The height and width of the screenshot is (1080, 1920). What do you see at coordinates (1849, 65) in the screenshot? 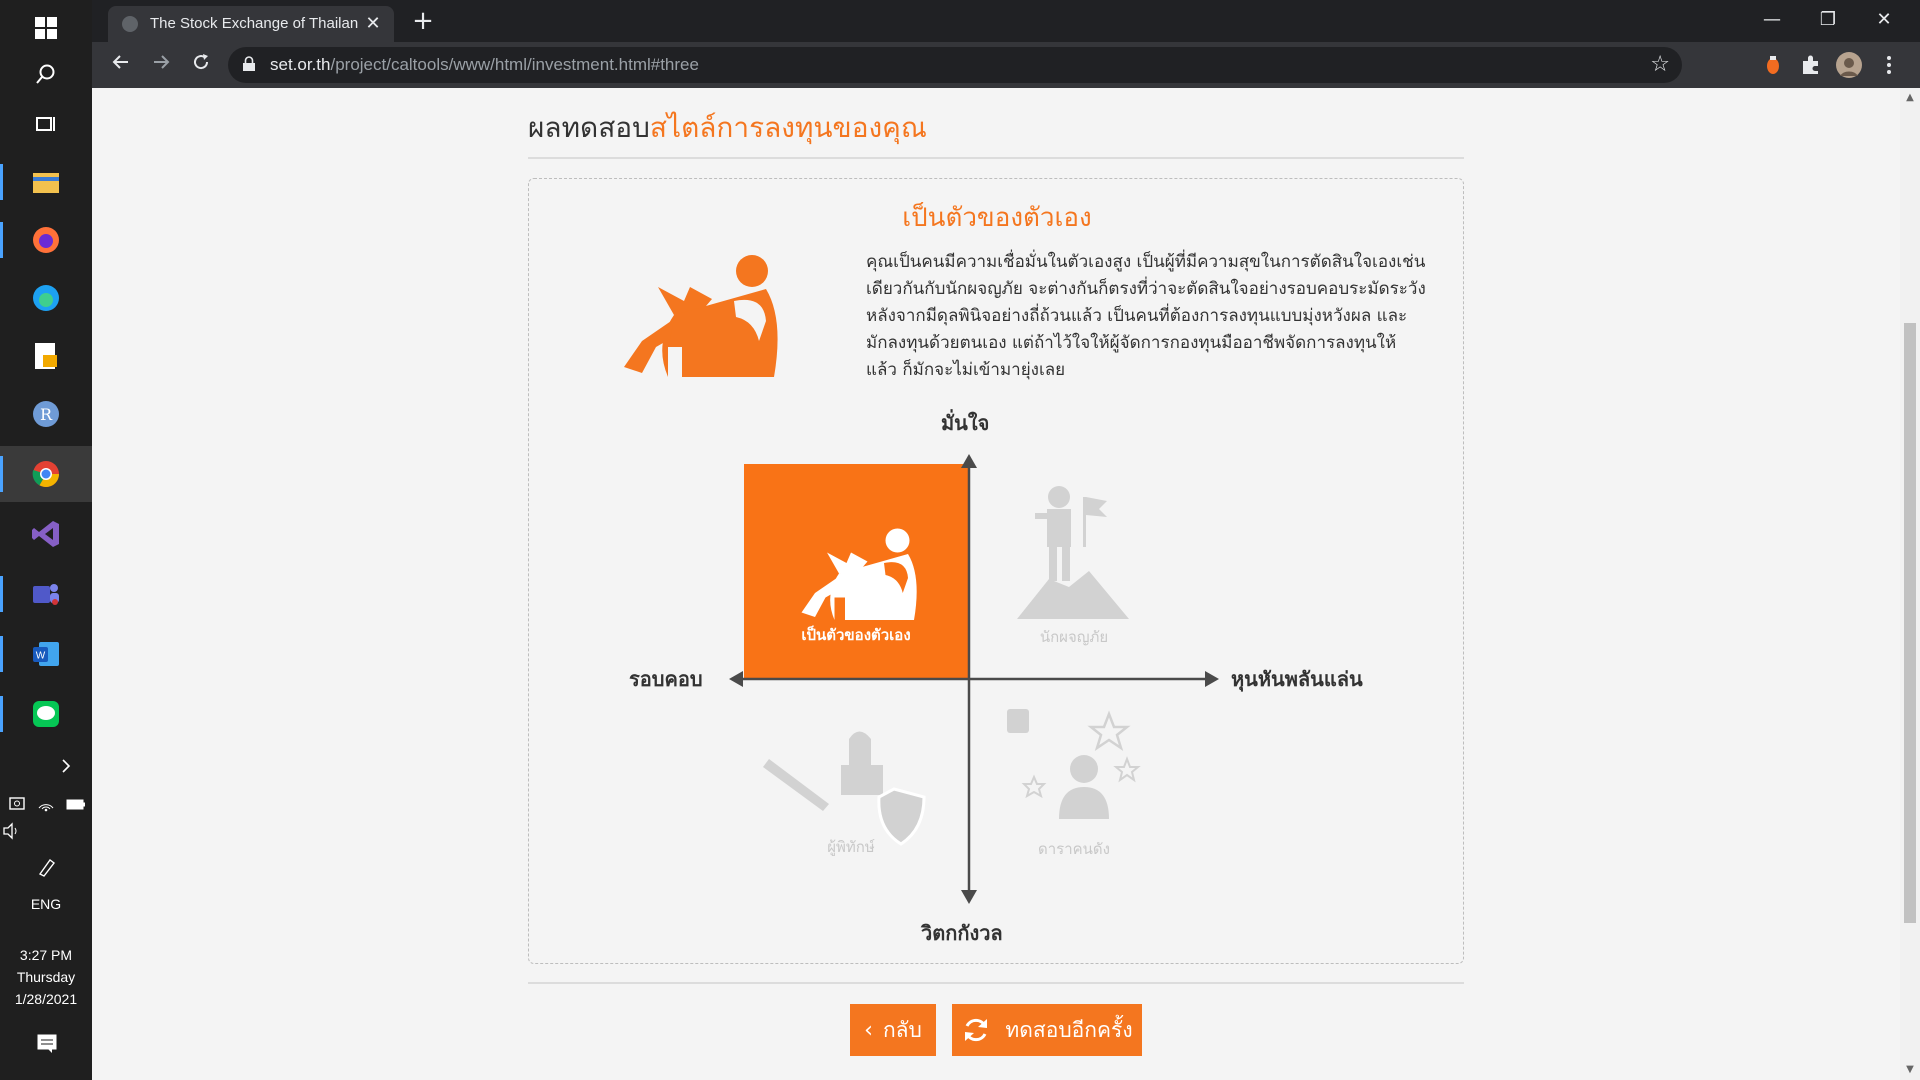
I see `profile-avatar` at bounding box center [1849, 65].